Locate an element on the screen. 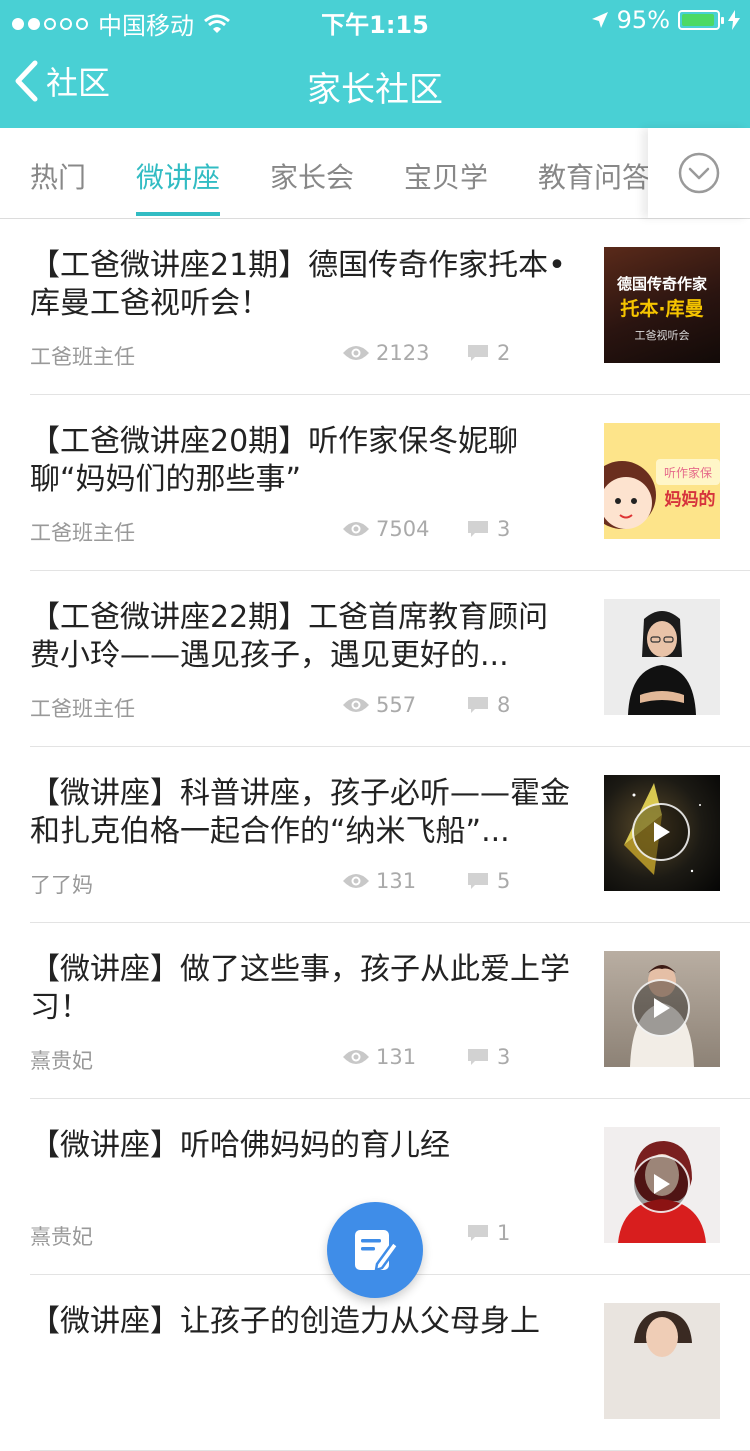 The image size is (750, 1451). view-count: 7504 is located at coordinates (385, 529).